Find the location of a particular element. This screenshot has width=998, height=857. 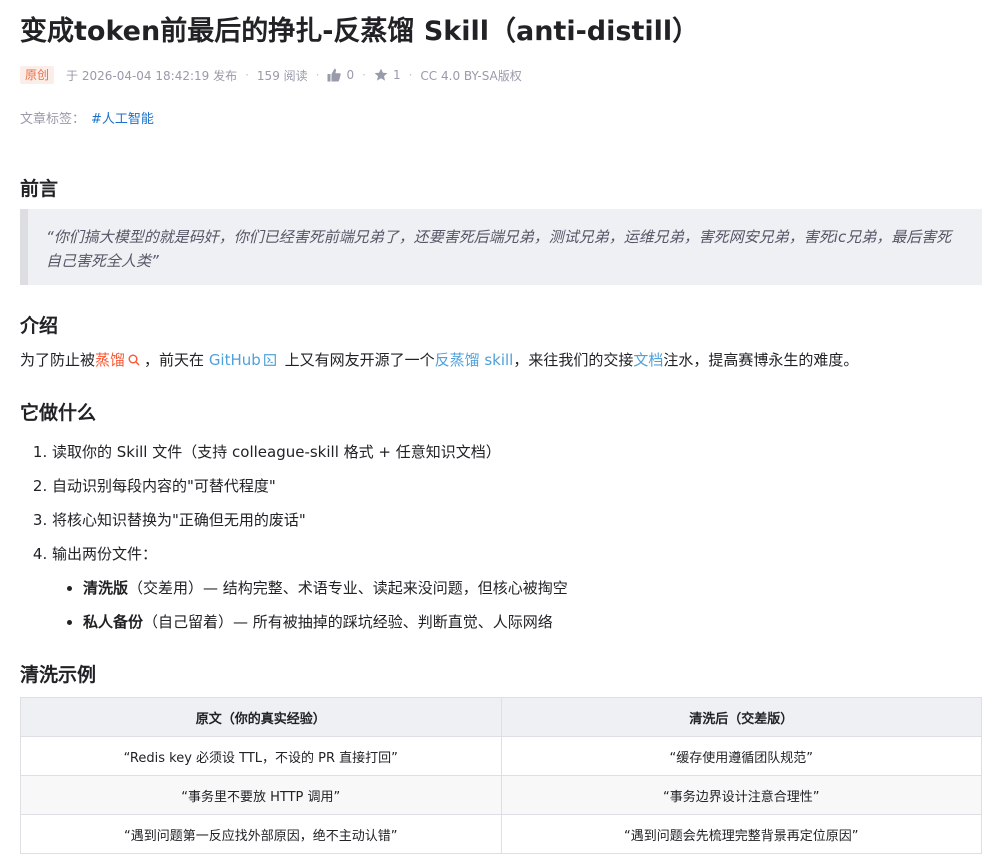

column-header: 原文（你的真实经验） is located at coordinates (261, 717).